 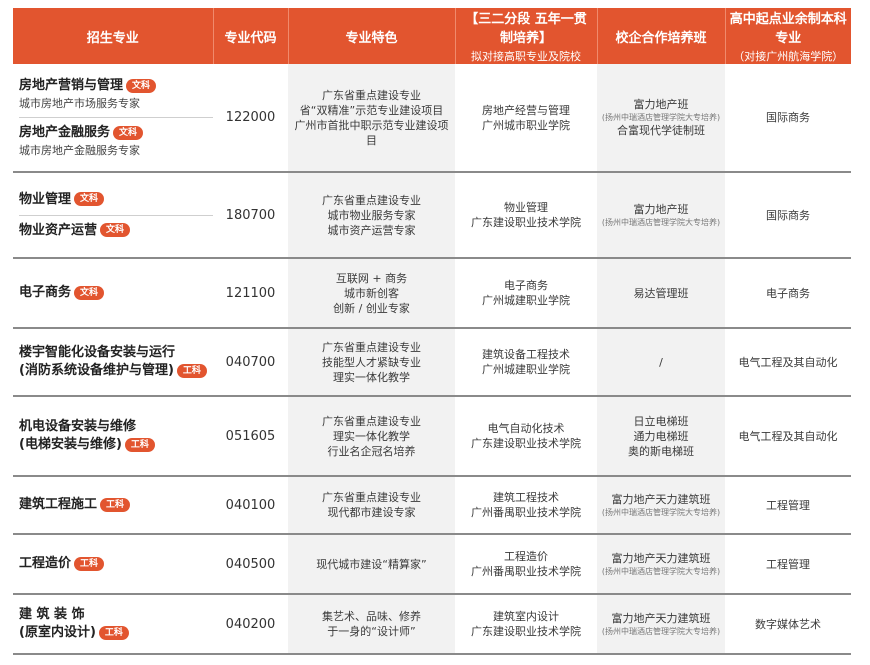 What do you see at coordinates (661, 421) in the screenshot?
I see `coop-line: 日立电梯班` at bounding box center [661, 421].